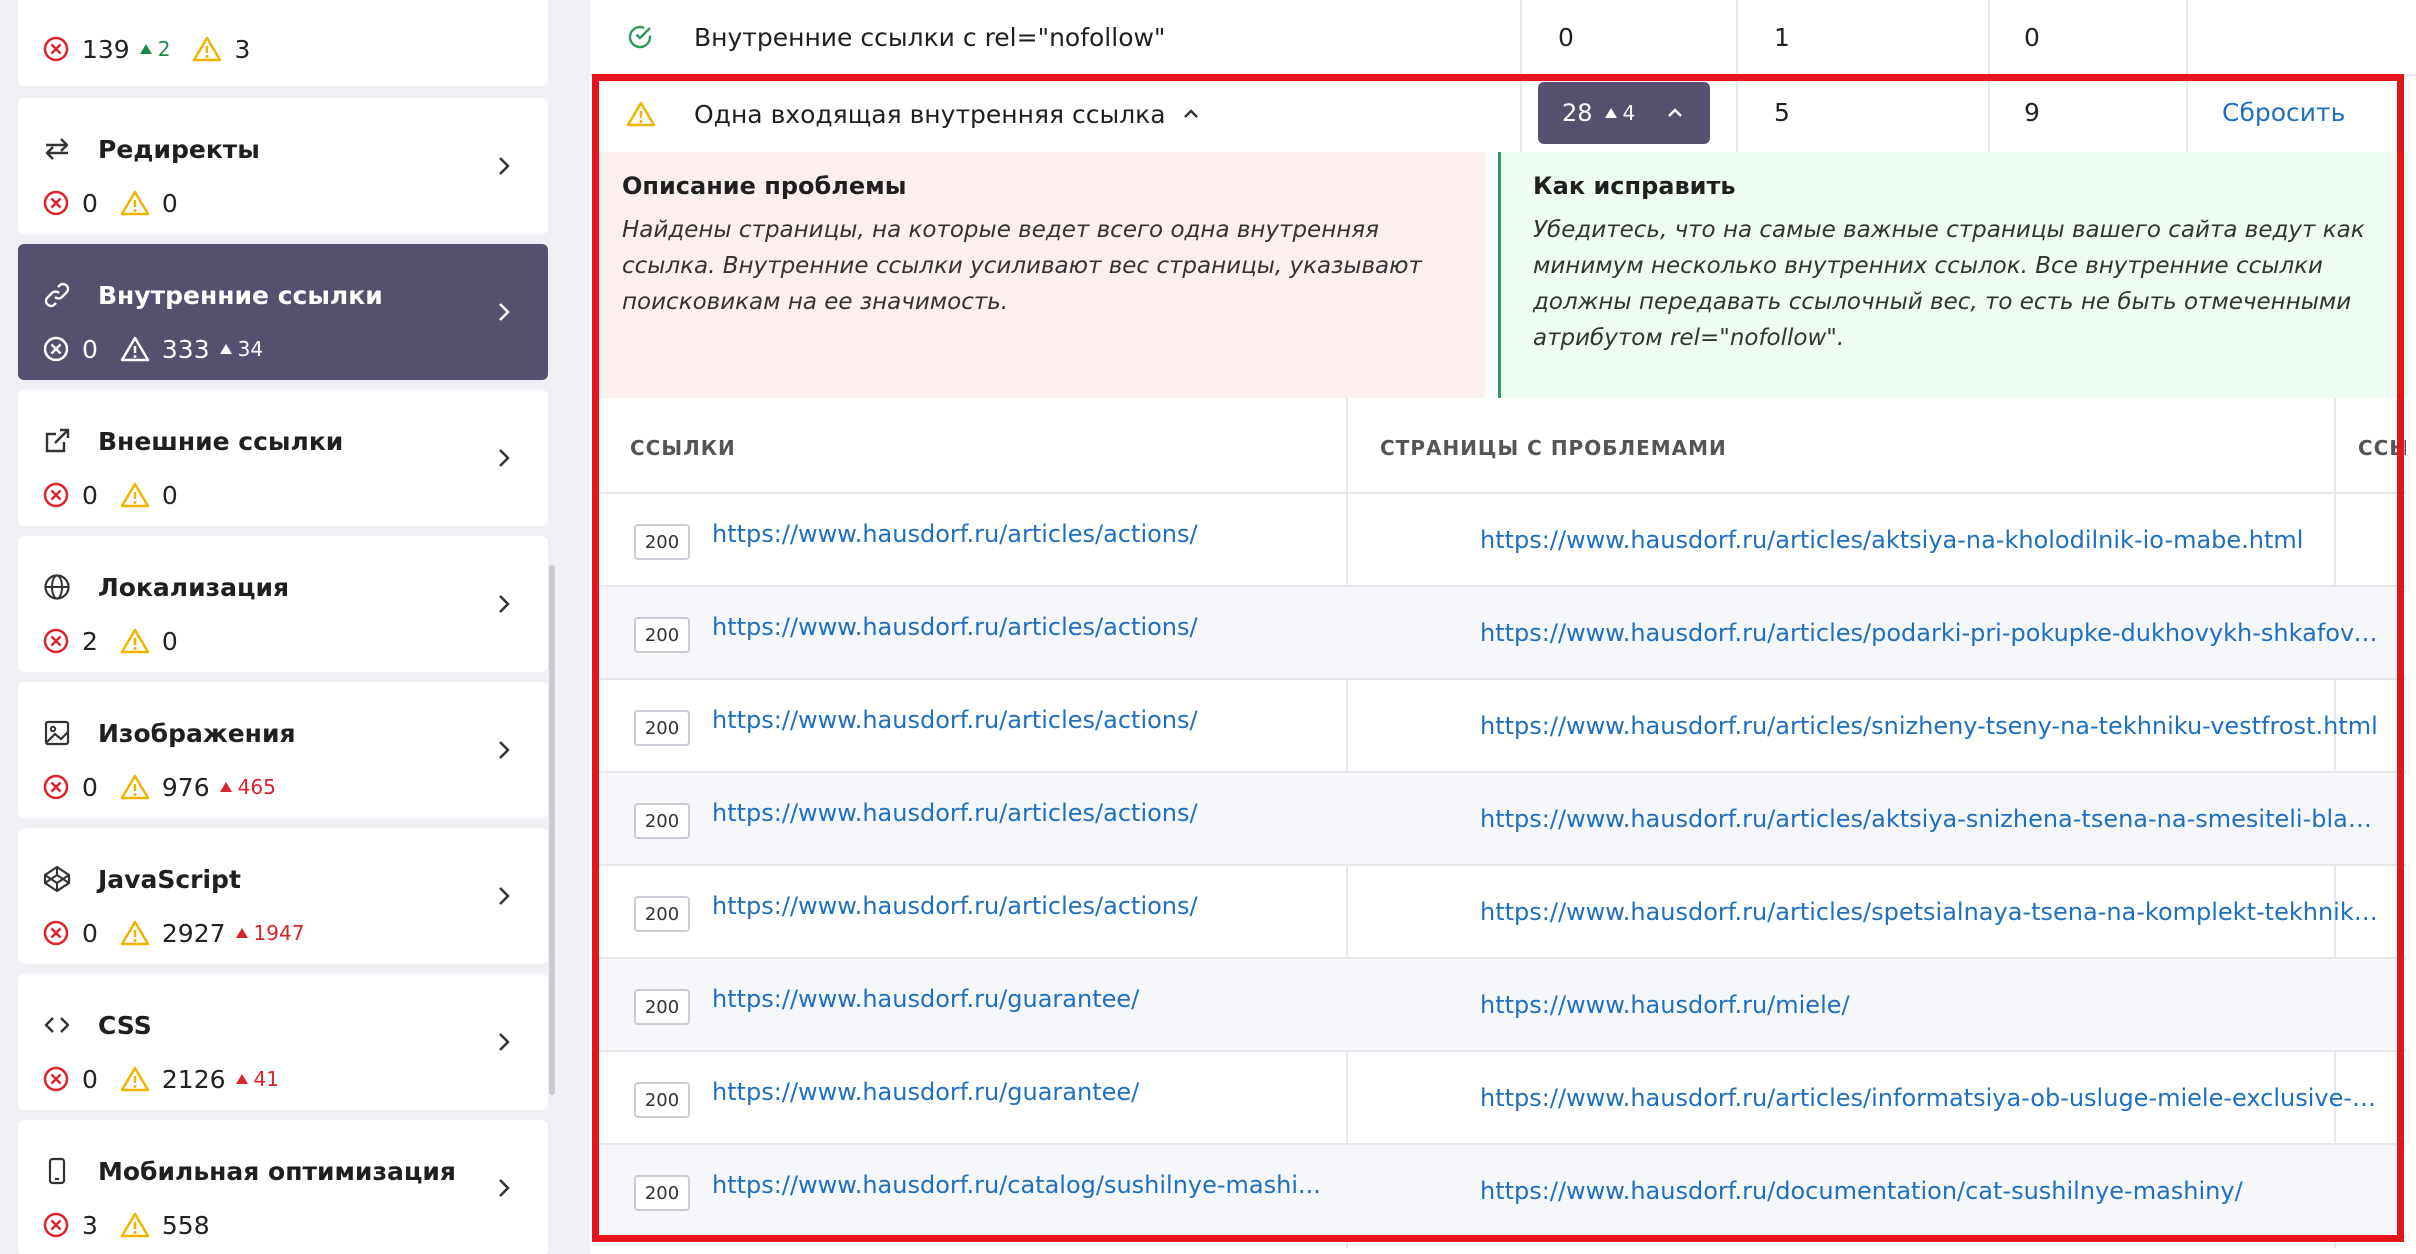  Describe the element at coordinates (283, 1187) in the screenshot. I see `sidebar-item-mobile: Мобильная оптимизация 3 558` at that location.